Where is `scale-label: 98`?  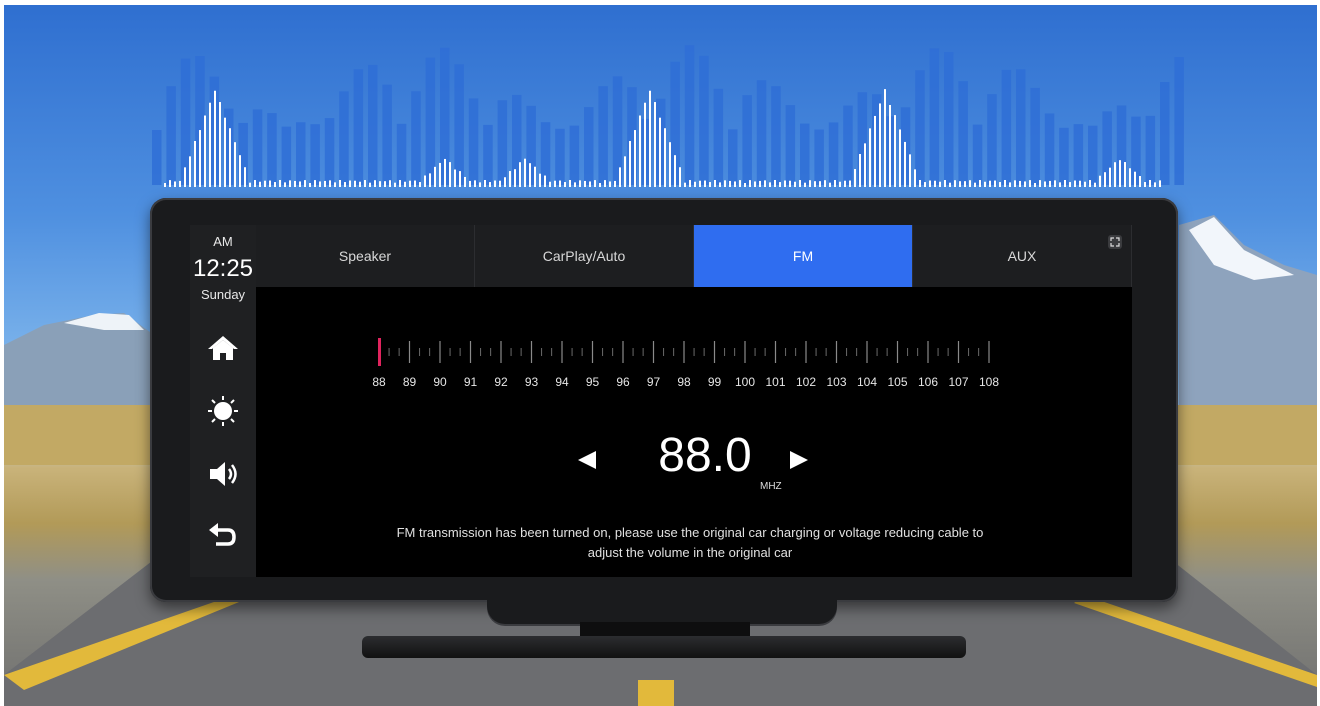
scale-label: 98 is located at coordinates (684, 382).